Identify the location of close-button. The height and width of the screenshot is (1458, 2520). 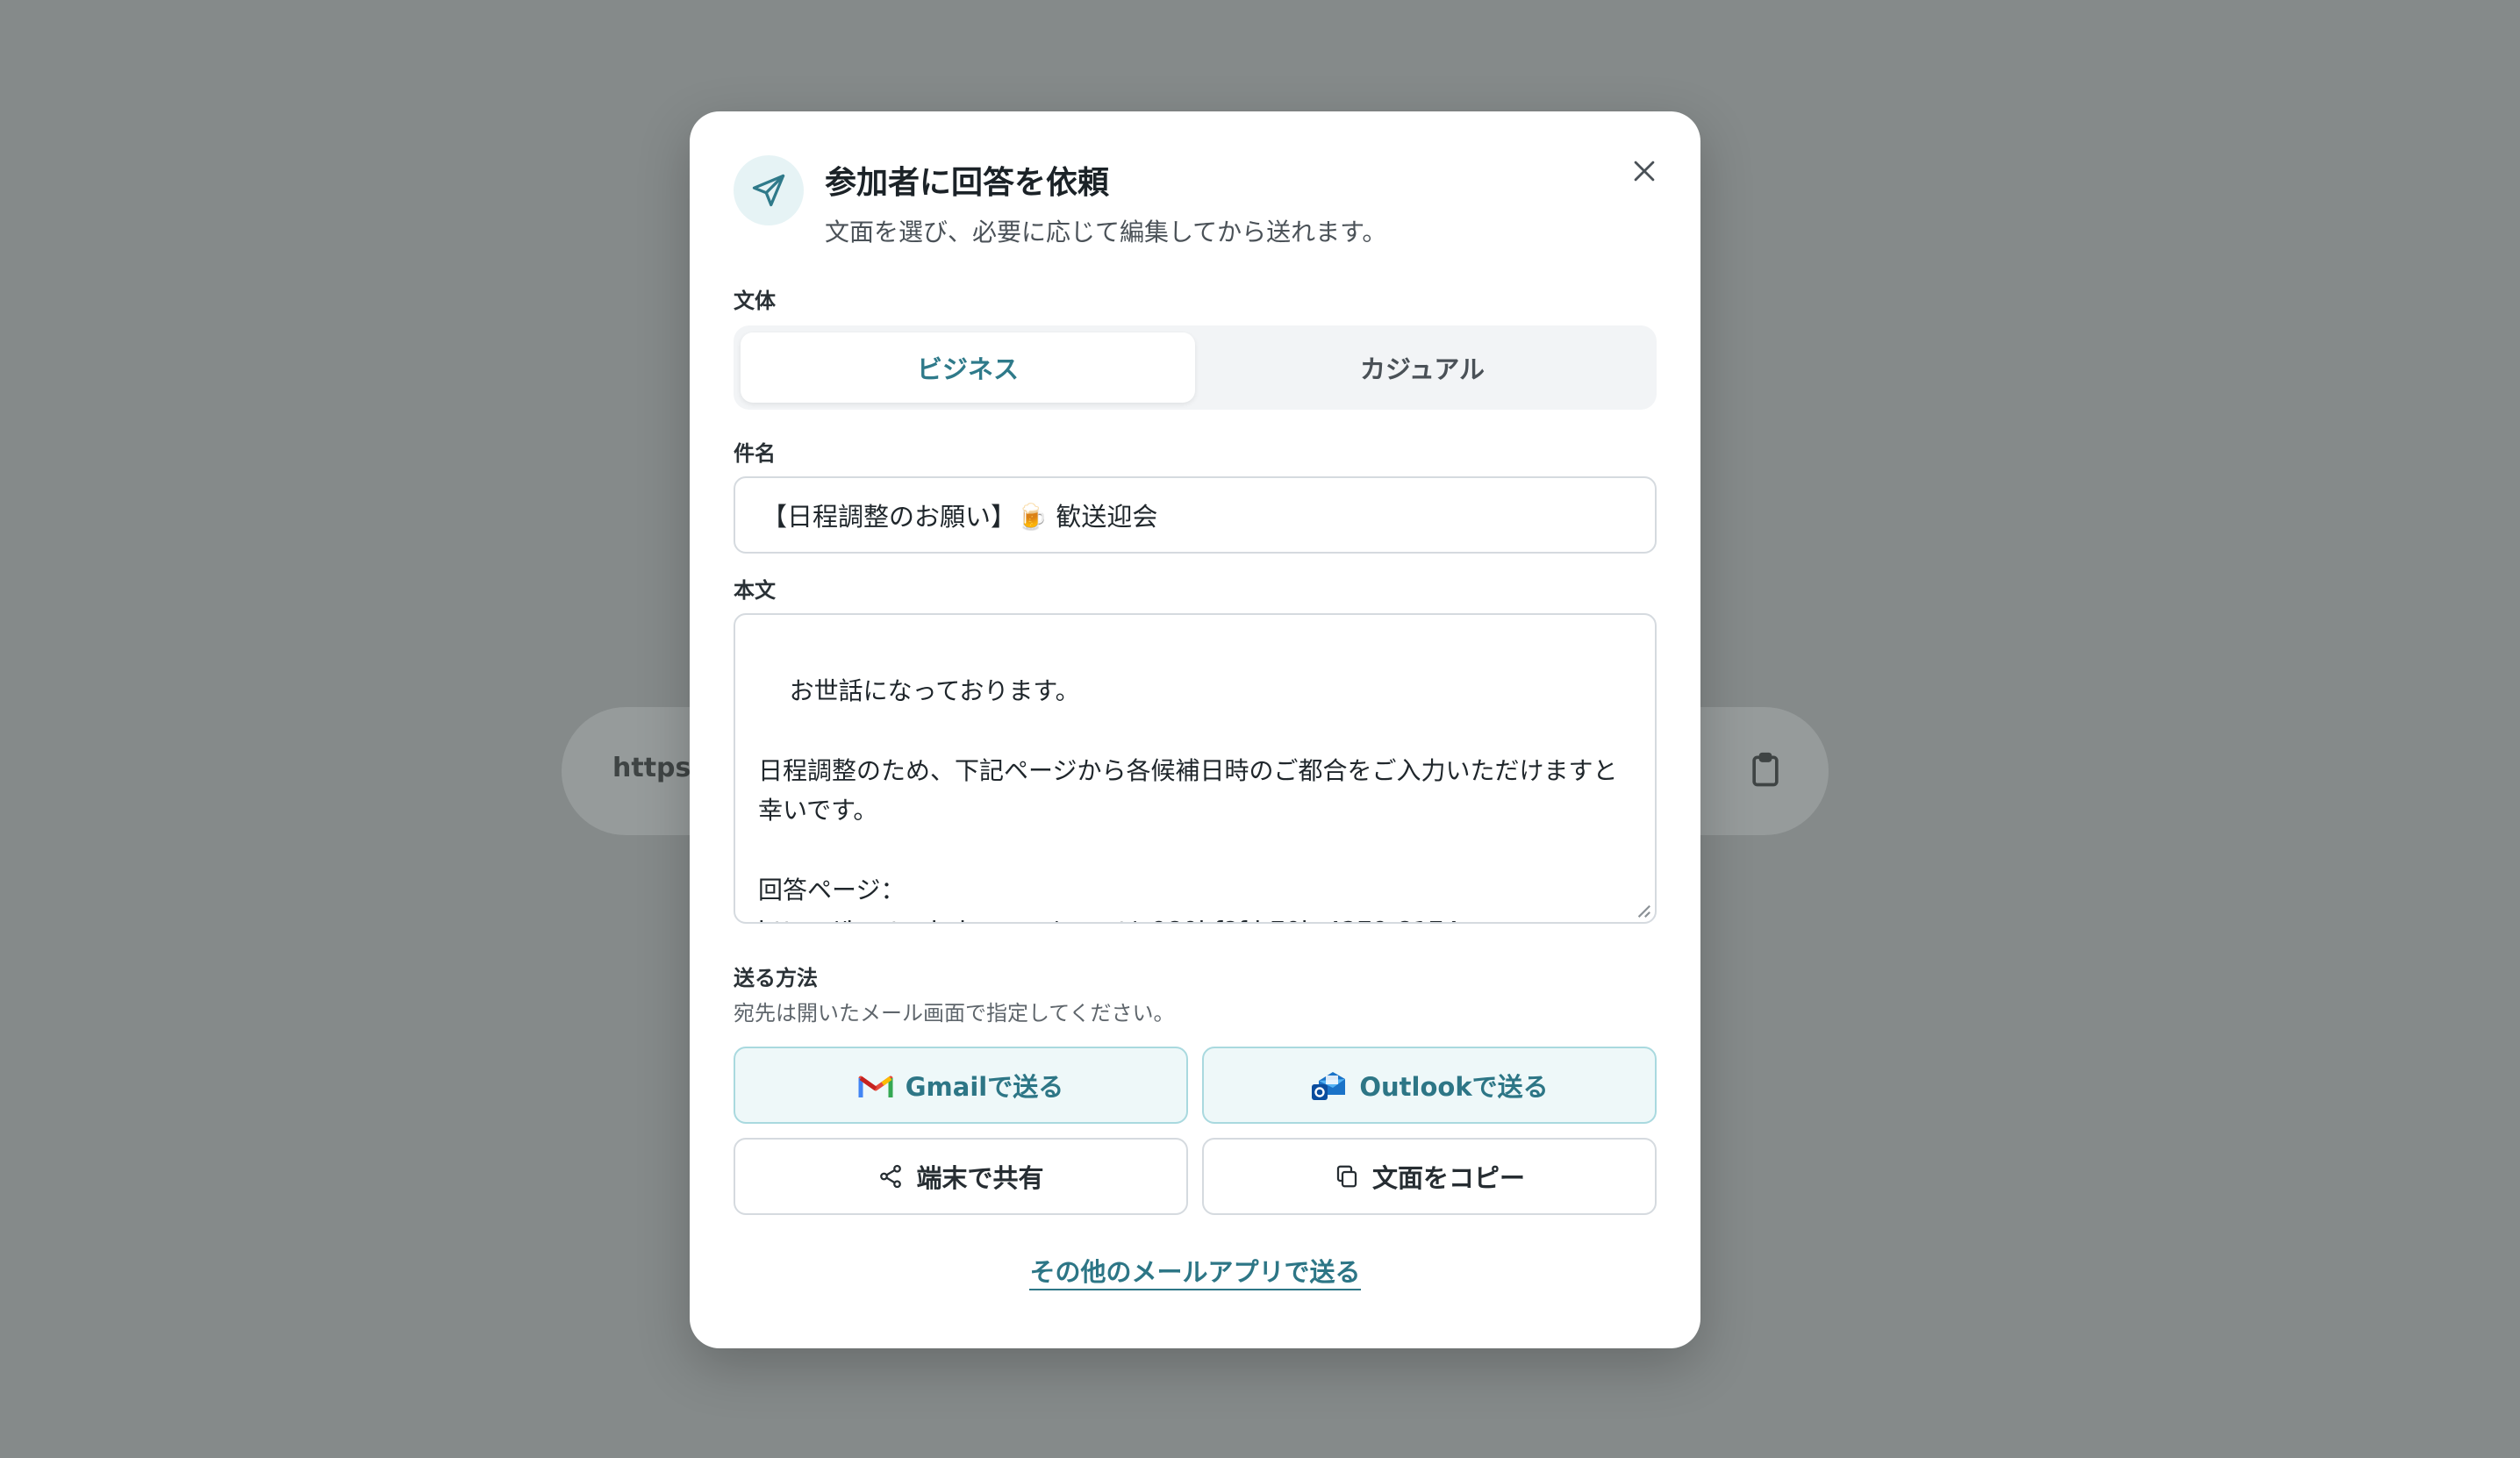
(1644, 171).